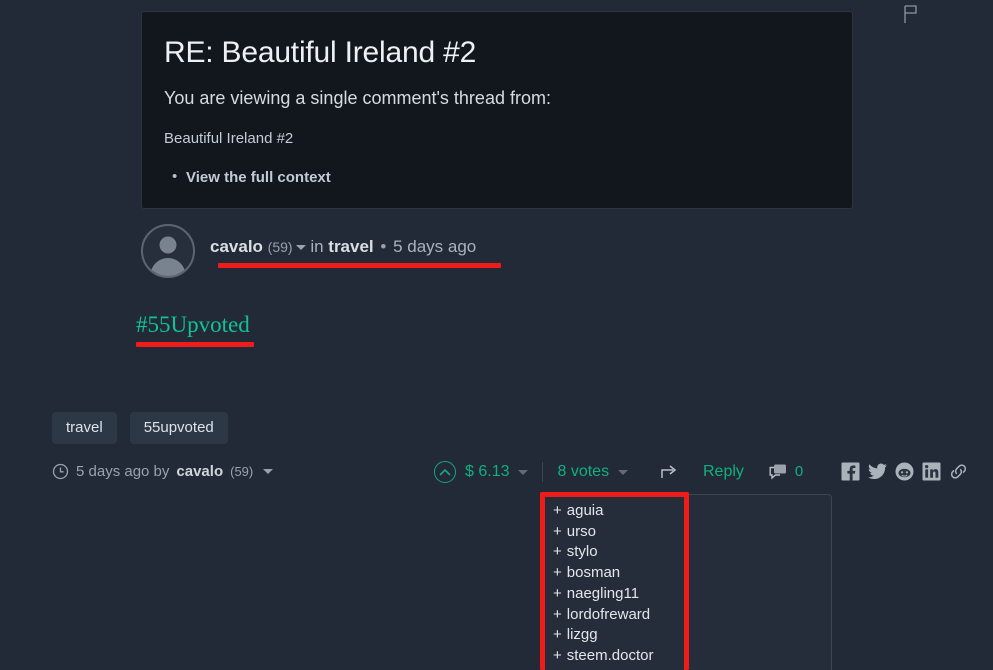 The image size is (993, 670). Describe the element at coordinates (199, 471) in the screenshot. I see `footer-author-link: cavalo` at that location.